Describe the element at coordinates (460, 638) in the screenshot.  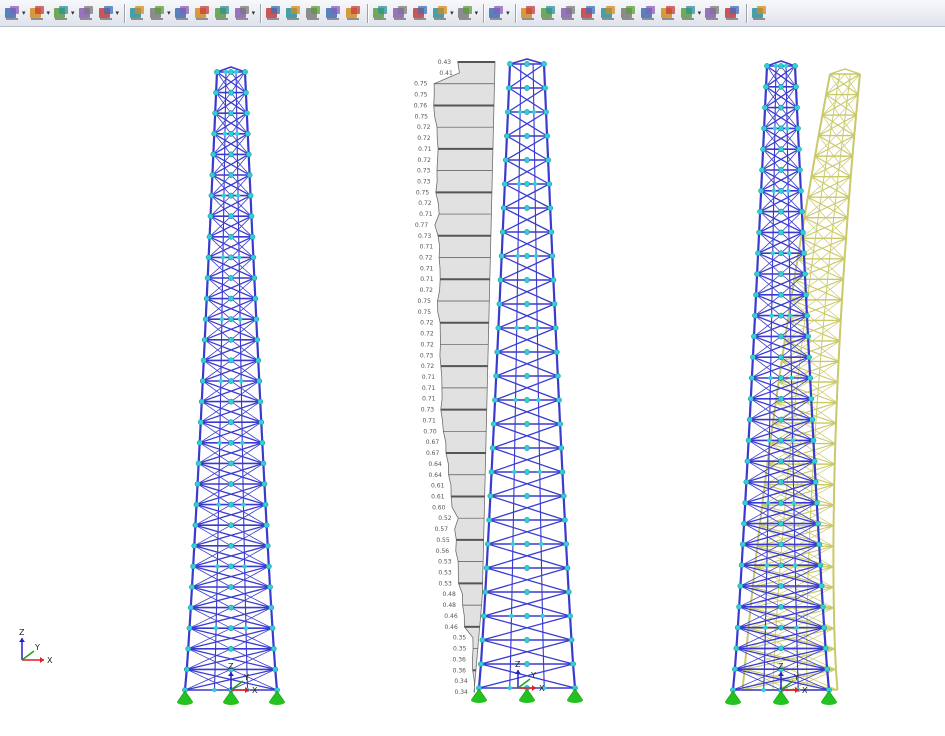
I see `result-value-label: 0.35` at that location.